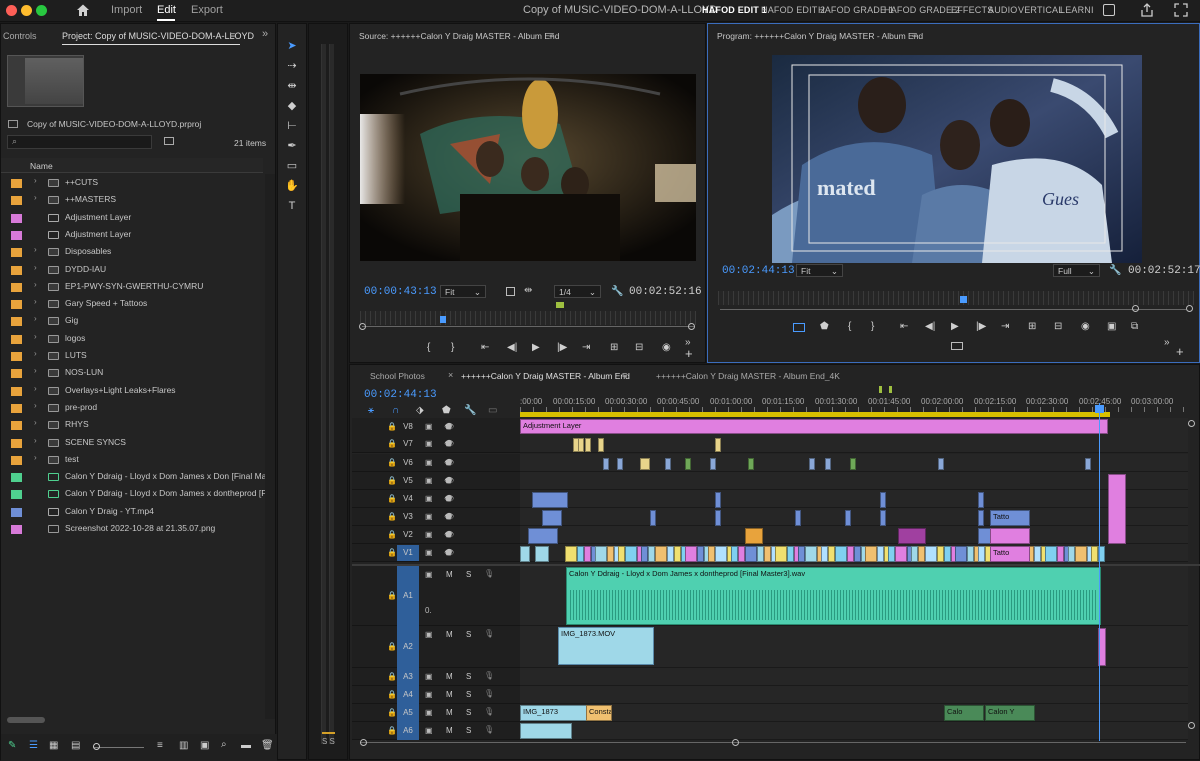  I want to click on project-item: Screenshot 2022-10-28 at 21.35.07.png, so click(132, 528).